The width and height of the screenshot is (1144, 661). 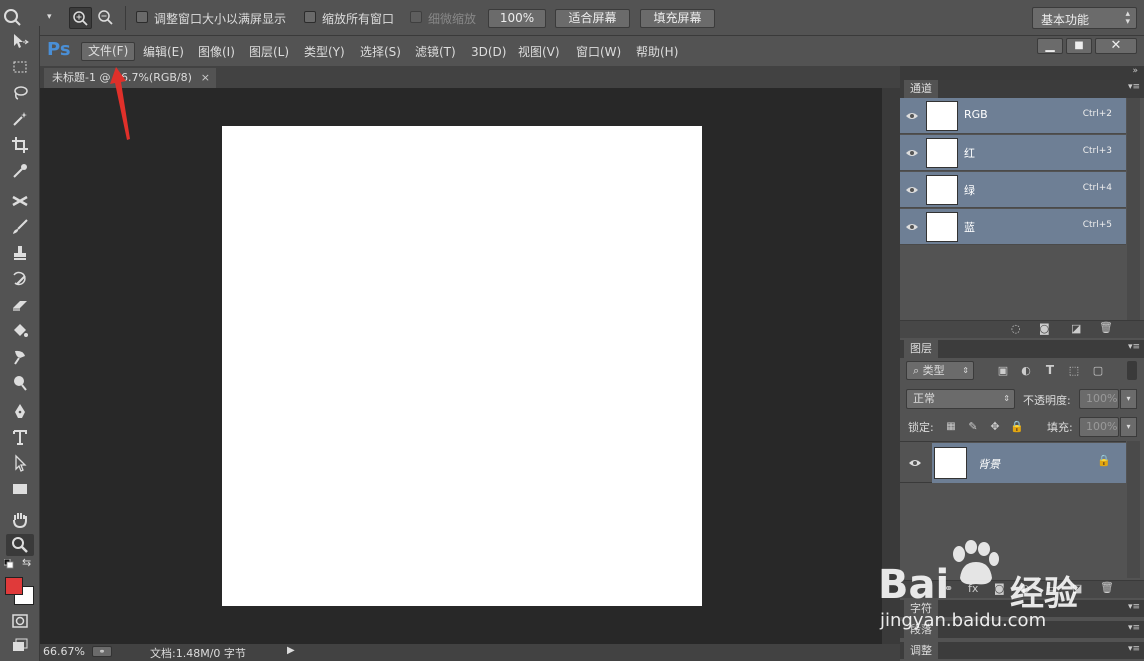 What do you see at coordinates (20, 67) in the screenshot?
I see `marquee-tool-icon` at bounding box center [20, 67].